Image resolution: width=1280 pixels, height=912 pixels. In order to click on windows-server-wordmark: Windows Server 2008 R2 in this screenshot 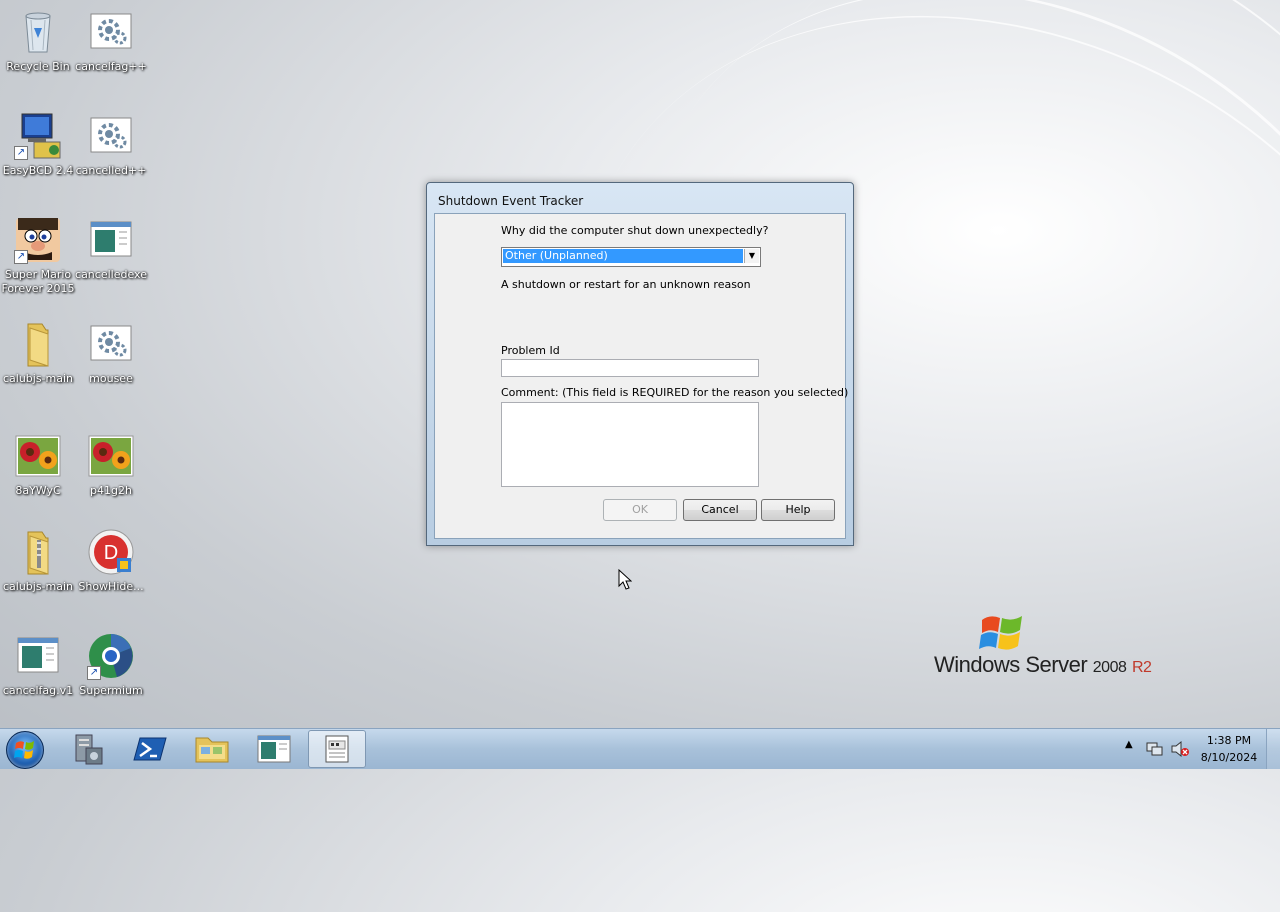, I will do `click(1043, 665)`.